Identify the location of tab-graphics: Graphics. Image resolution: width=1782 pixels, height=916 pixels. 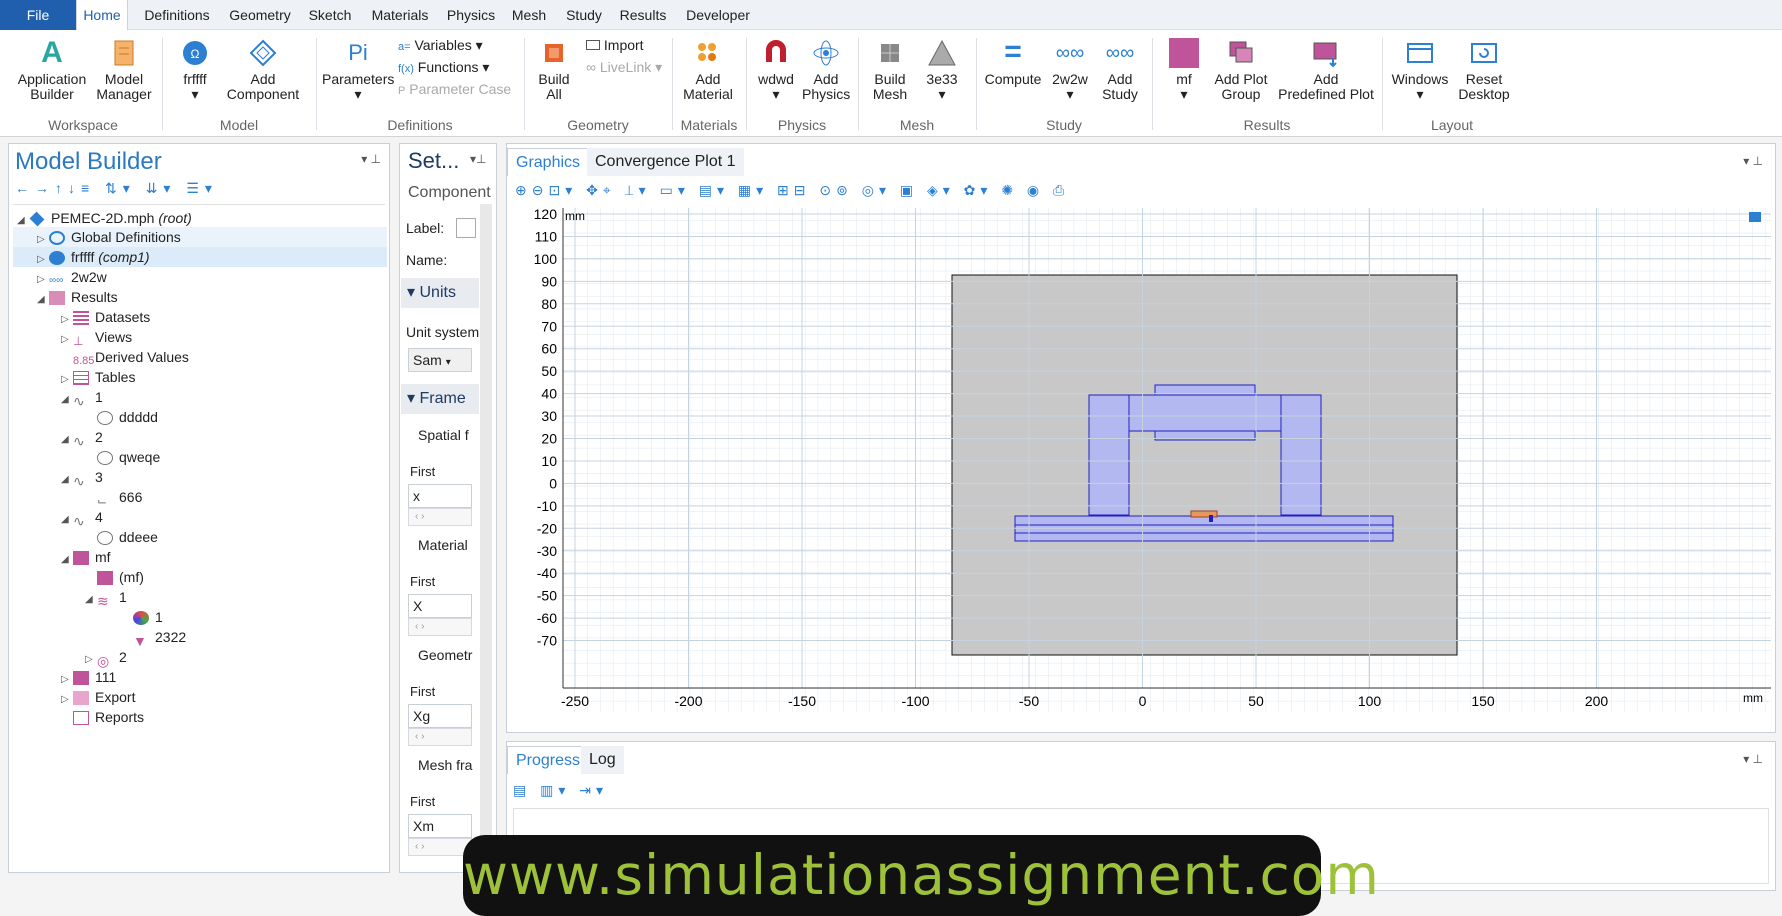
(548, 162).